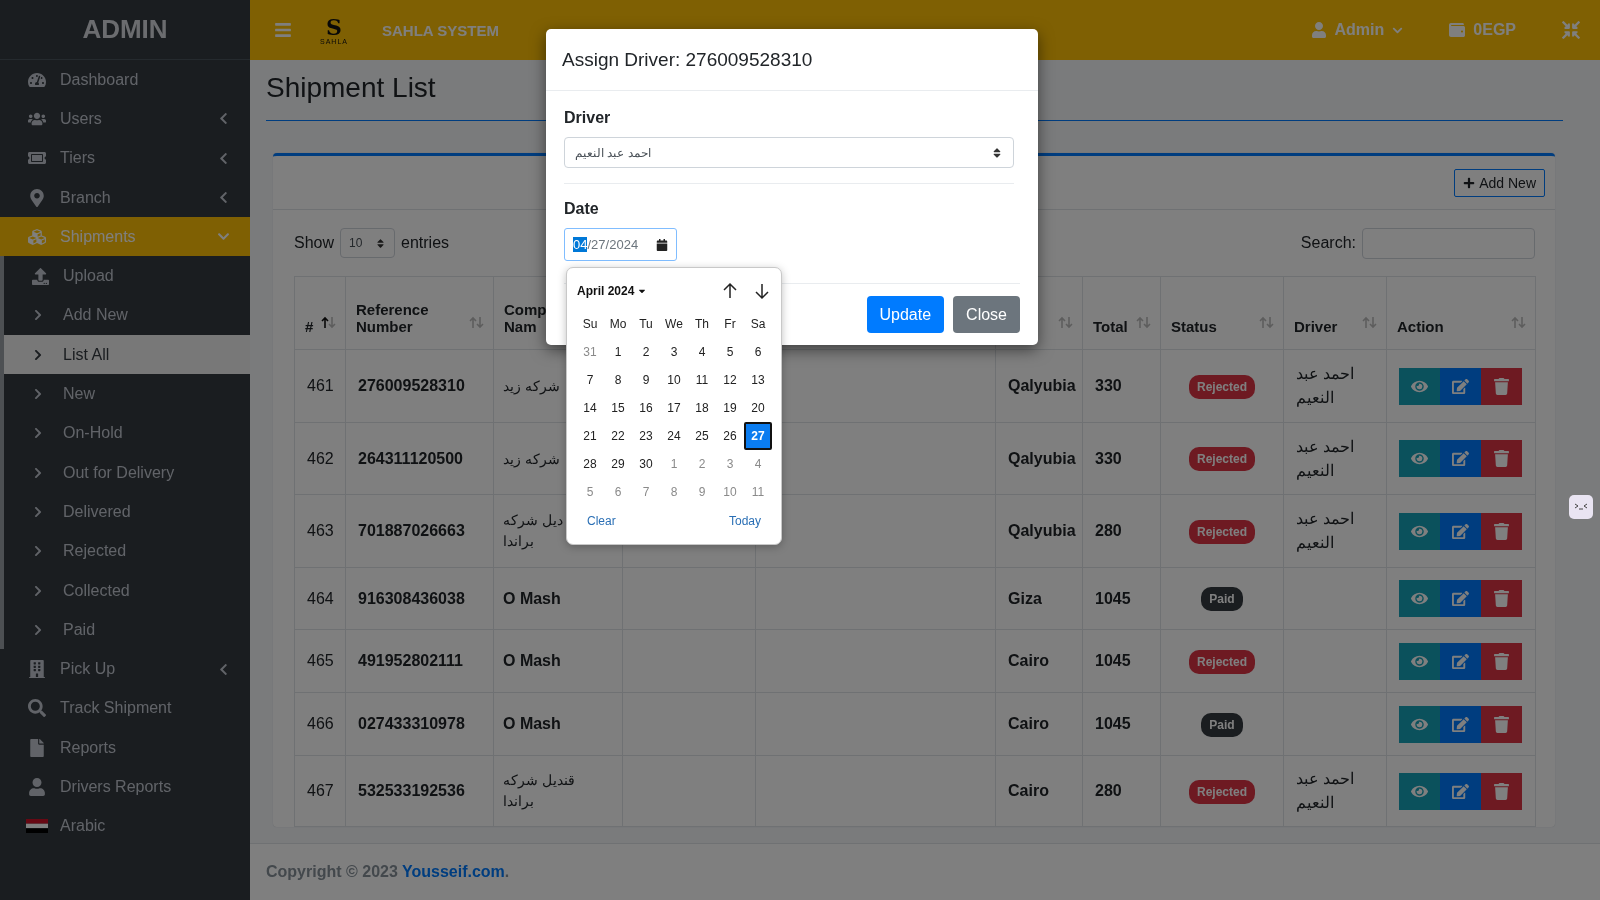 The image size is (1600, 900). Describe the element at coordinates (125, 80) in the screenshot. I see `sidebar-item: Dashboard` at that location.